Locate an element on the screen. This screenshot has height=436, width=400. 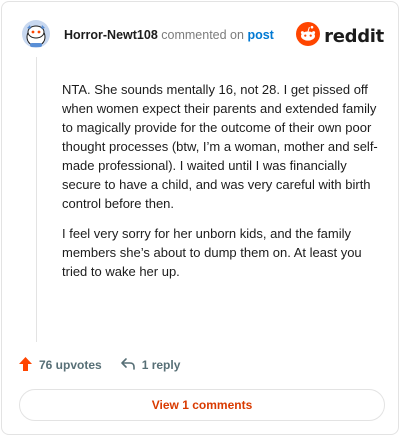
upvote-button: 76 upvotes is located at coordinates (60, 365).